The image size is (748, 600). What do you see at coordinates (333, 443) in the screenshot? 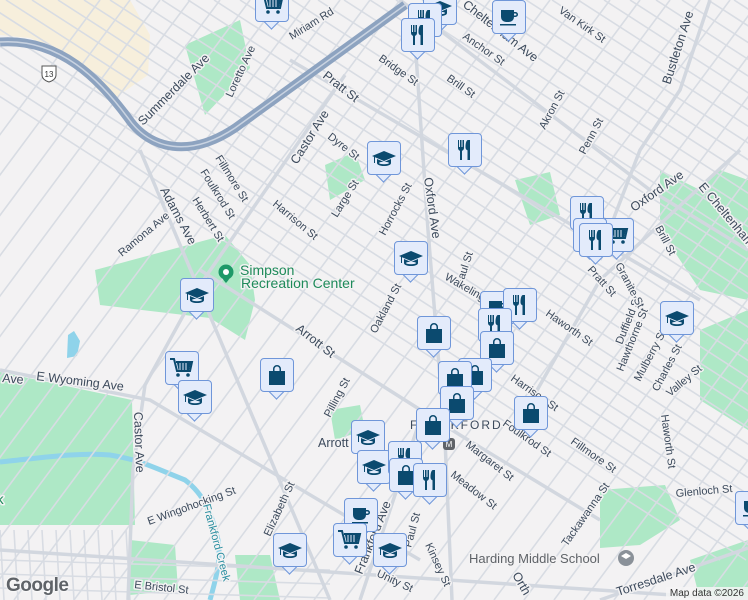
I see `street-label: Arrott` at bounding box center [333, 443].